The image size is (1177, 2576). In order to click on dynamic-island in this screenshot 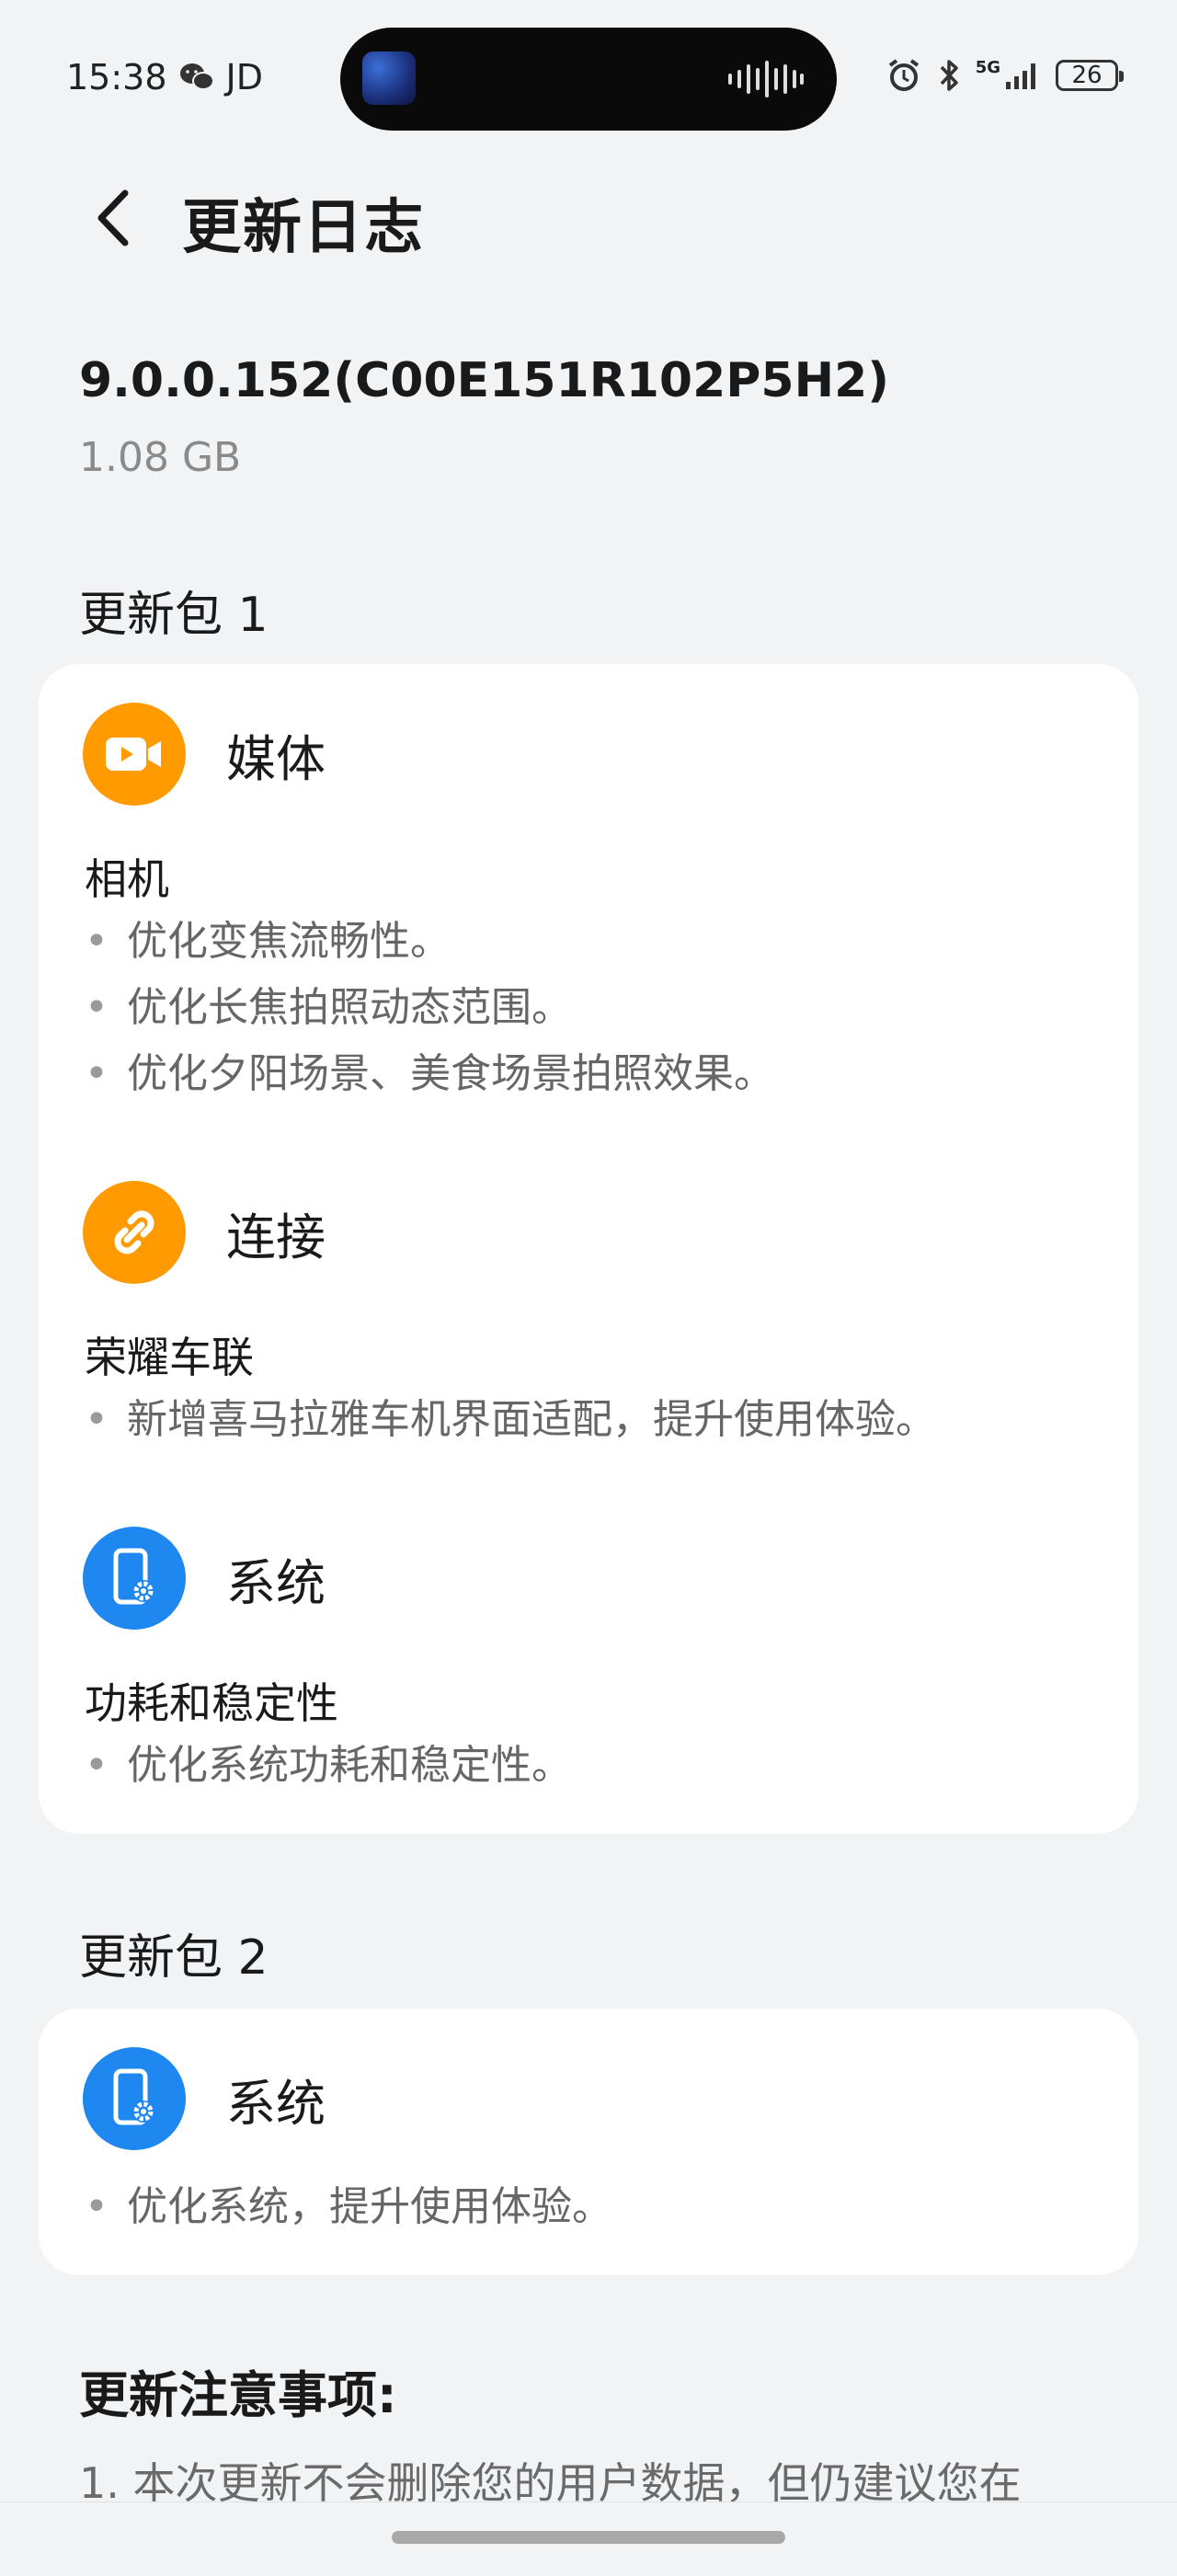, I will do `click(588, 80)`.